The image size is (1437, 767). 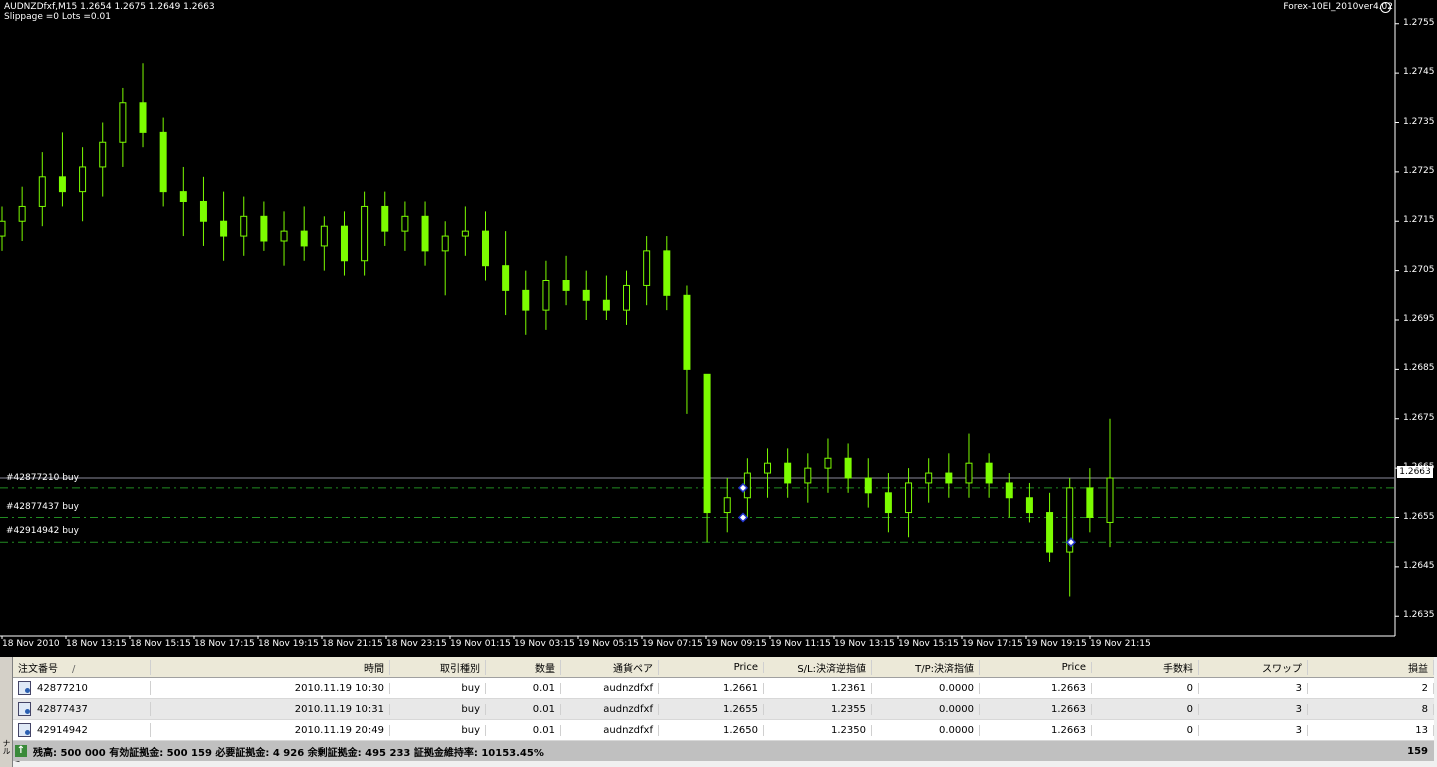 I want to click on terminal-sidebar: ターミナル, so click(x=11, y=712).